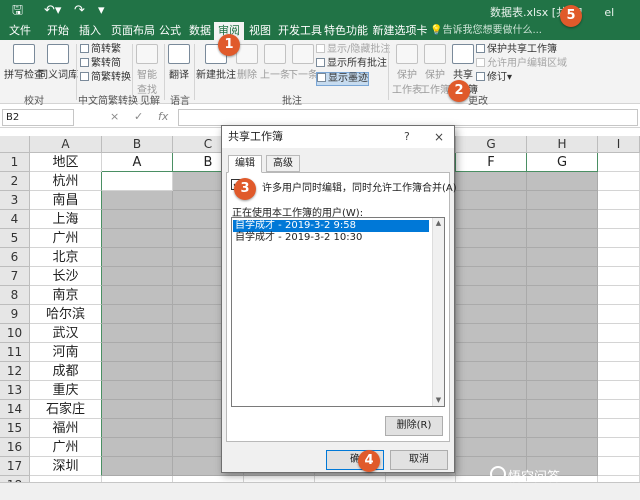  I want to click on tab-insert: 插入, so click(90, 31).